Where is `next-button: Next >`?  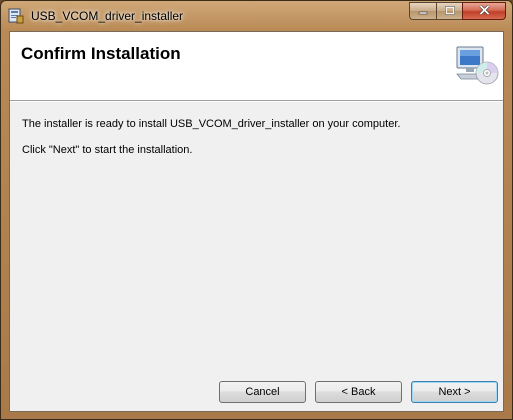
next-button: Next > is located at coordinates (454, 392).